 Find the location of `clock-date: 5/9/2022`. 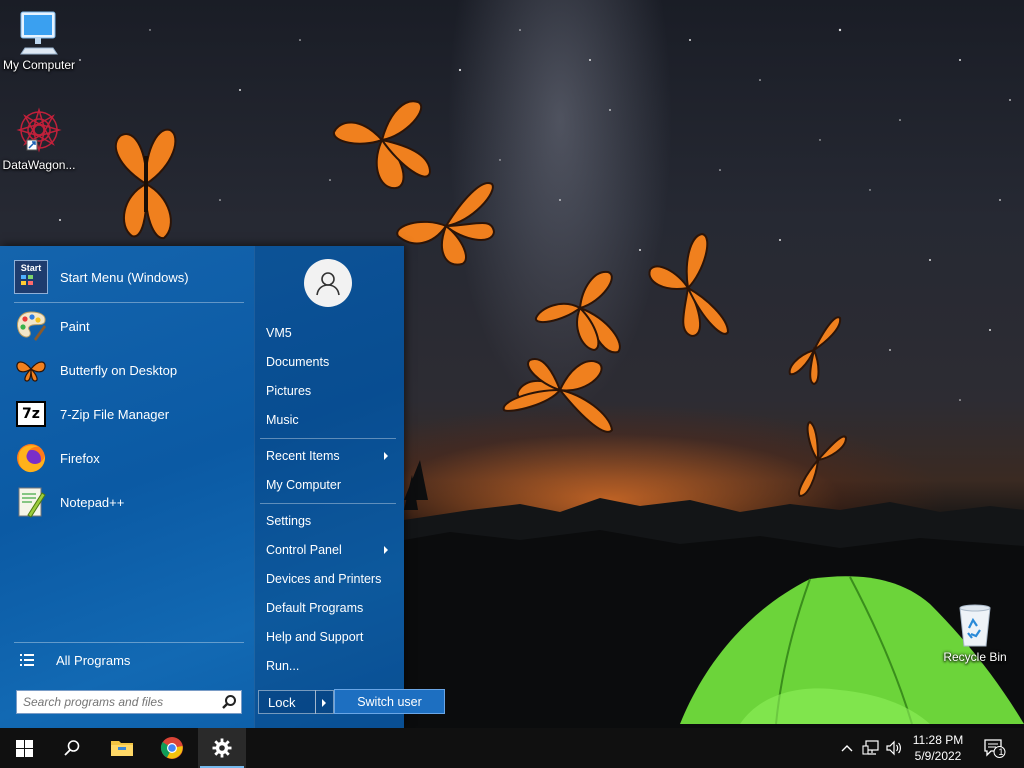

clock-date: 5/9/2022 is located at coordinates (938, 756).